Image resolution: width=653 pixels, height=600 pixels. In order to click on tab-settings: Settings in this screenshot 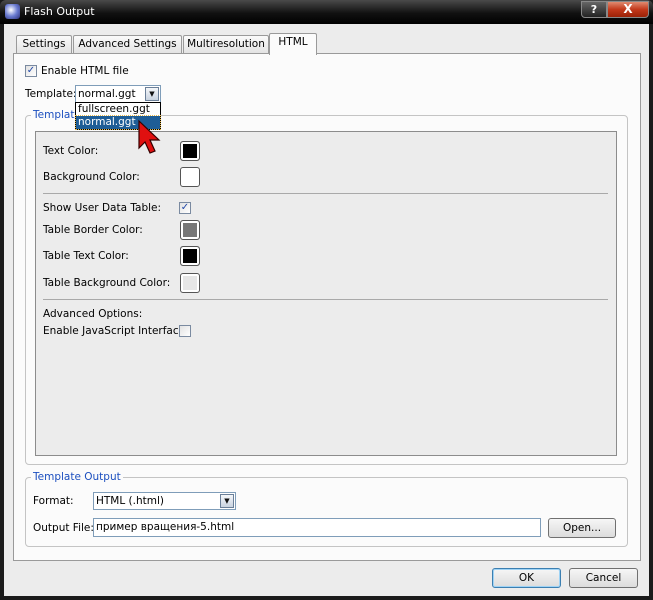, I will do `click(44, 44)`.